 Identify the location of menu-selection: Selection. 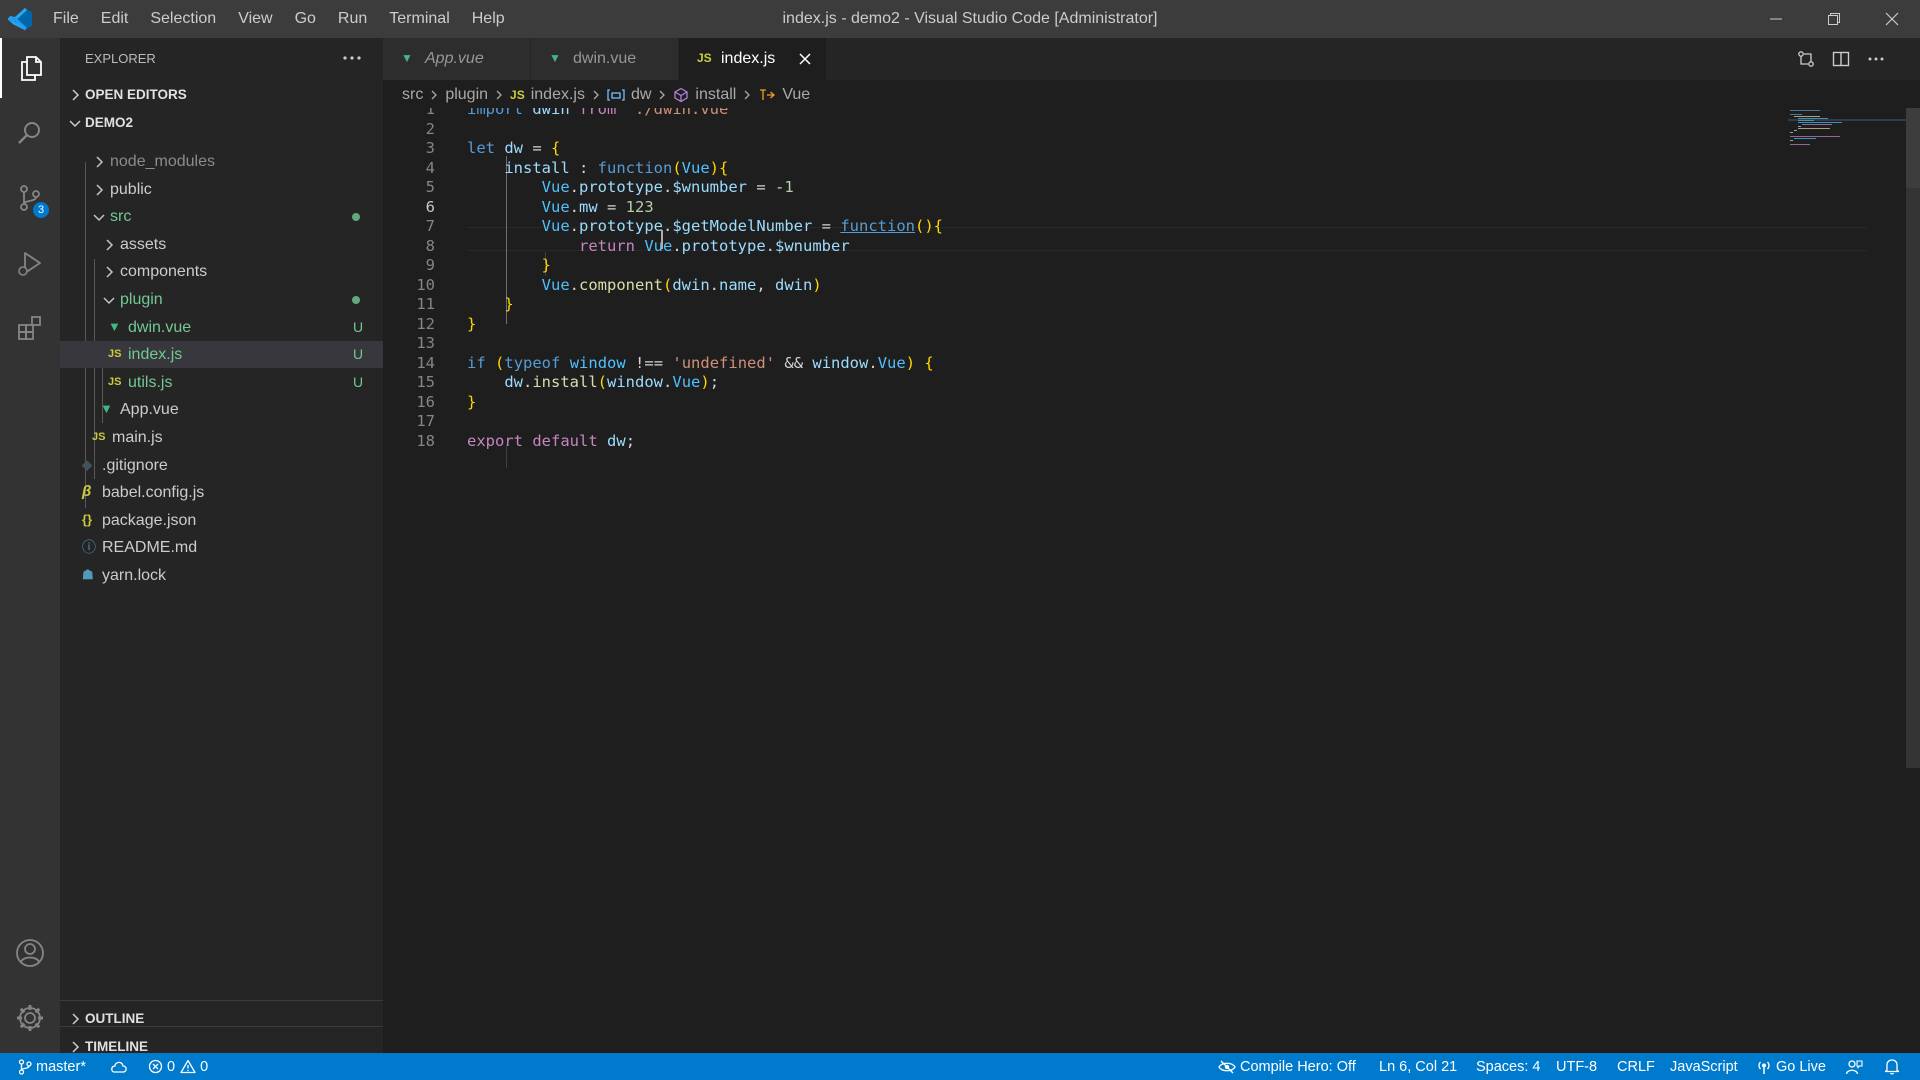
(183, 19).